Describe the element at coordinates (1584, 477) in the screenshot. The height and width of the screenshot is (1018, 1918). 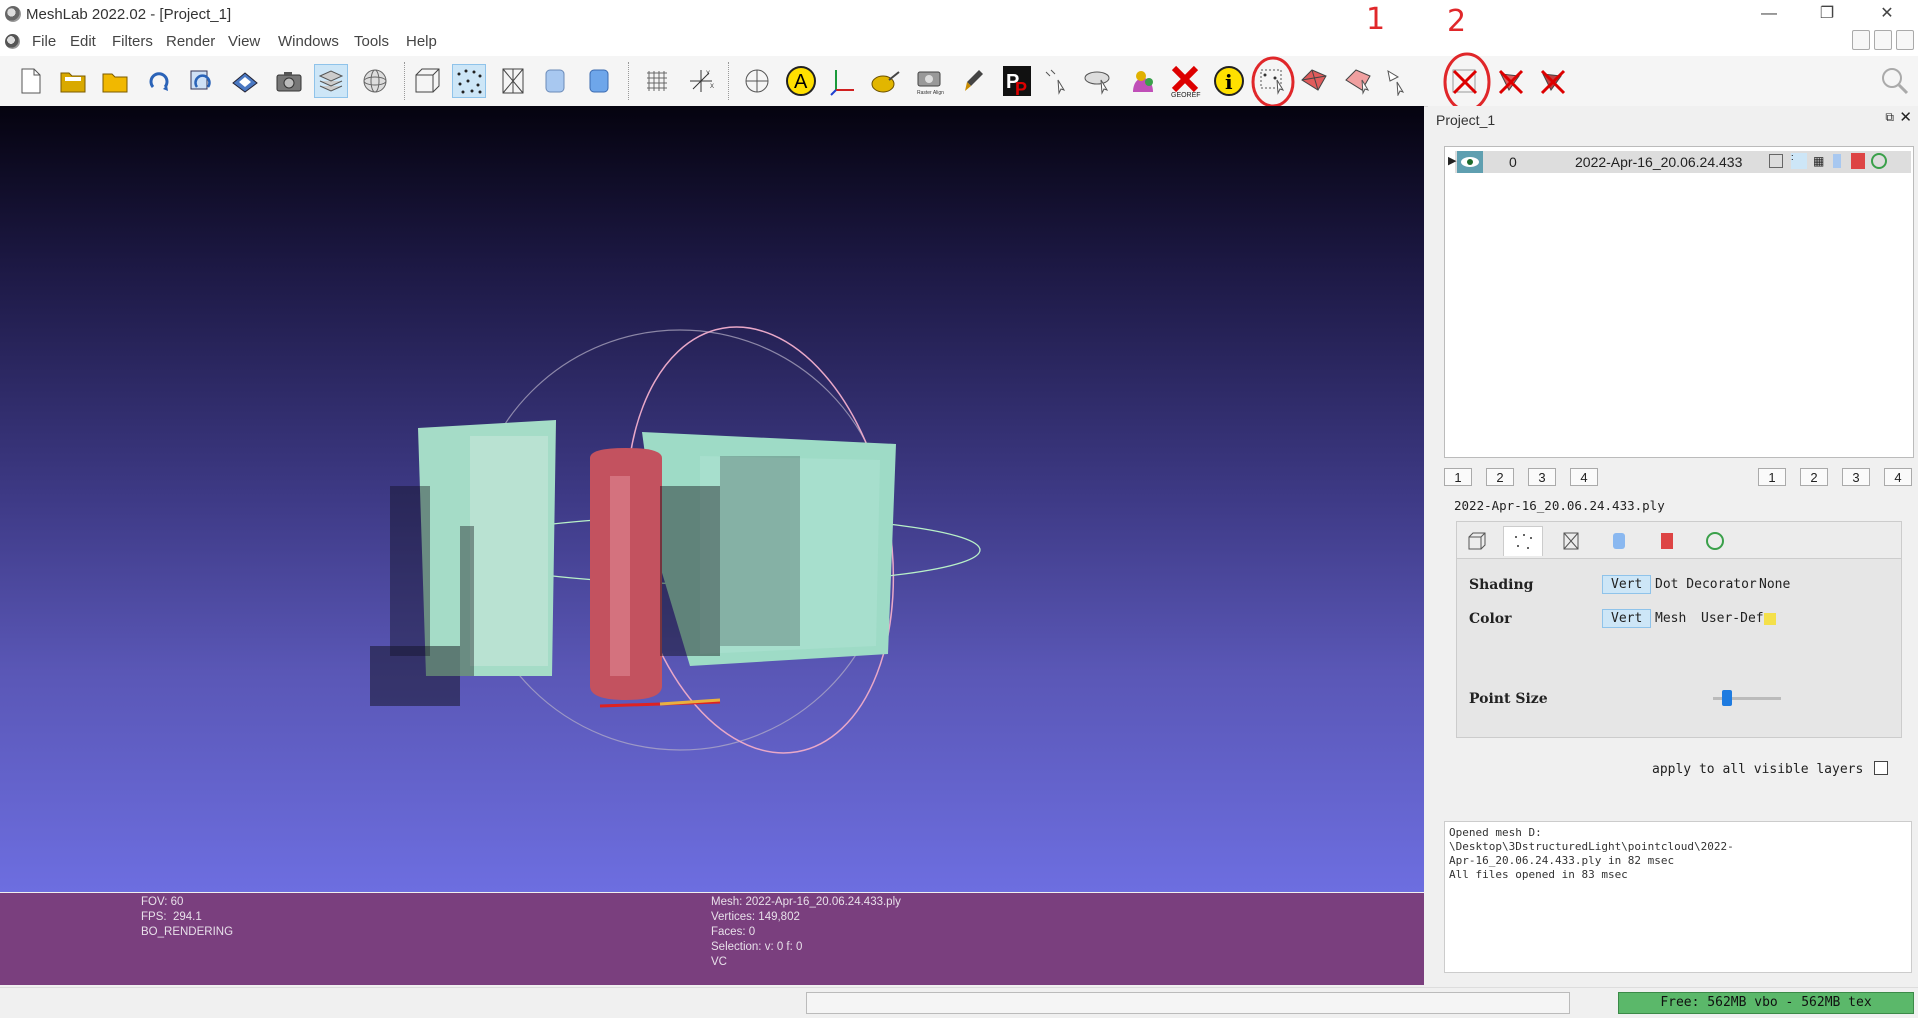
I see `view-left-4: 4` at that location.